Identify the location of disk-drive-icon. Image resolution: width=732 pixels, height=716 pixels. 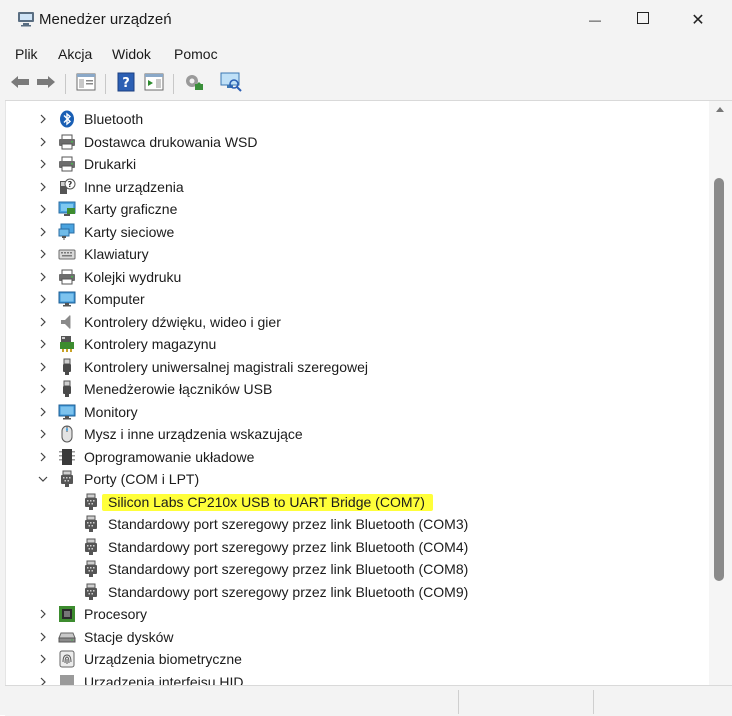
(67, 637).